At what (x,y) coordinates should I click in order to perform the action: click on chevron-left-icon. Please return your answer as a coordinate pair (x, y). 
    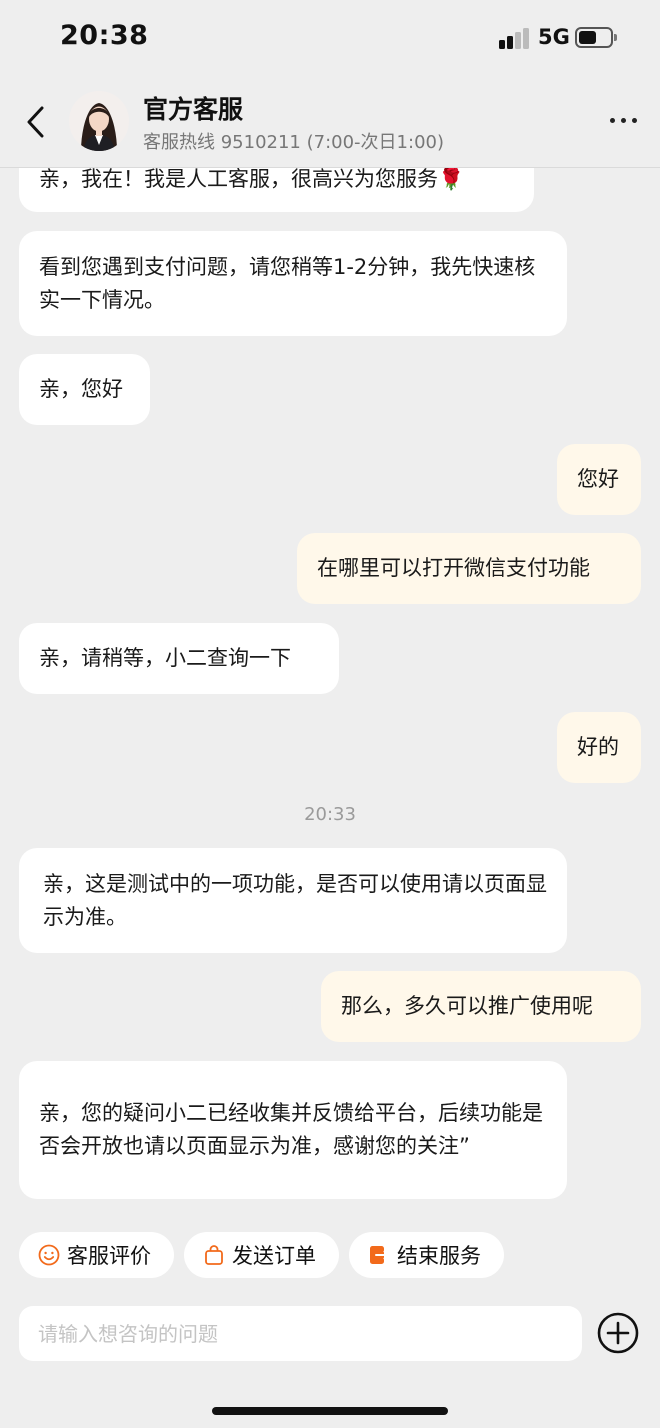
    Looking at the image, I should click on (35, 122).